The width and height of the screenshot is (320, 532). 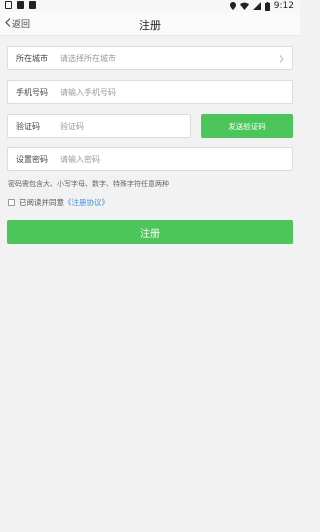 What do you see at coordinates (11, 202) in the screenshot?
I see `agree-checkbox` at bounding box center [11, 202].